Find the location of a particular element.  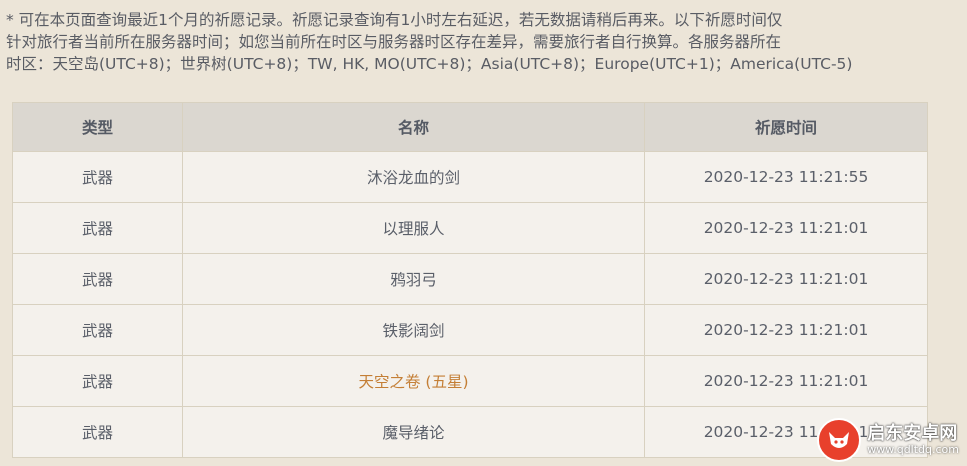

header-type: 类型 is located at coordinates (97, 127).